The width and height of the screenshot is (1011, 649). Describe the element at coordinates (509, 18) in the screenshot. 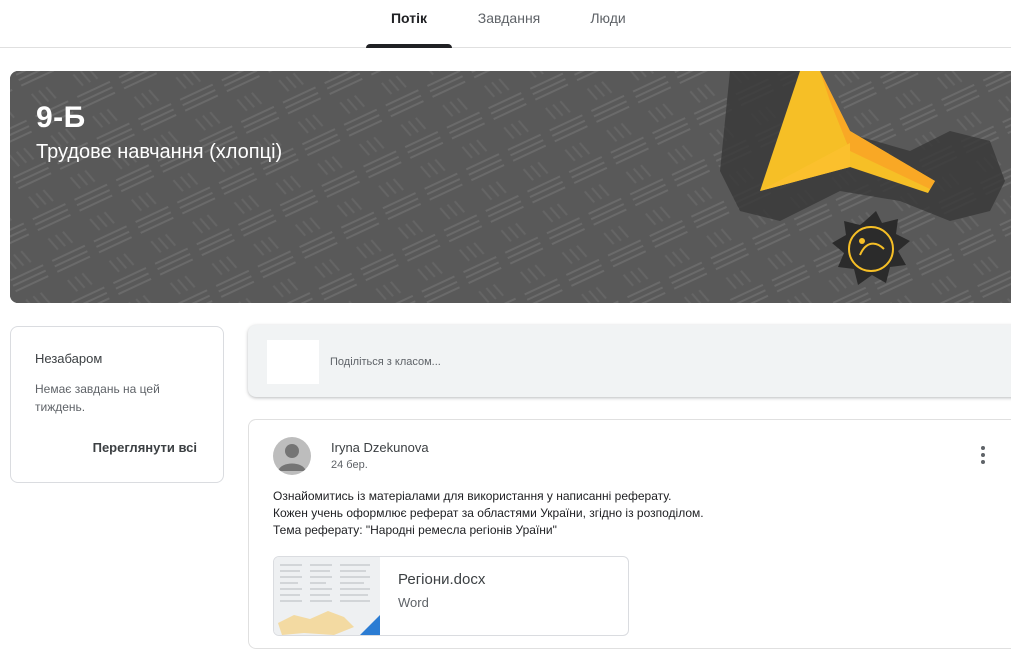

I see `tab-classwork-label: Завдання` at that location.